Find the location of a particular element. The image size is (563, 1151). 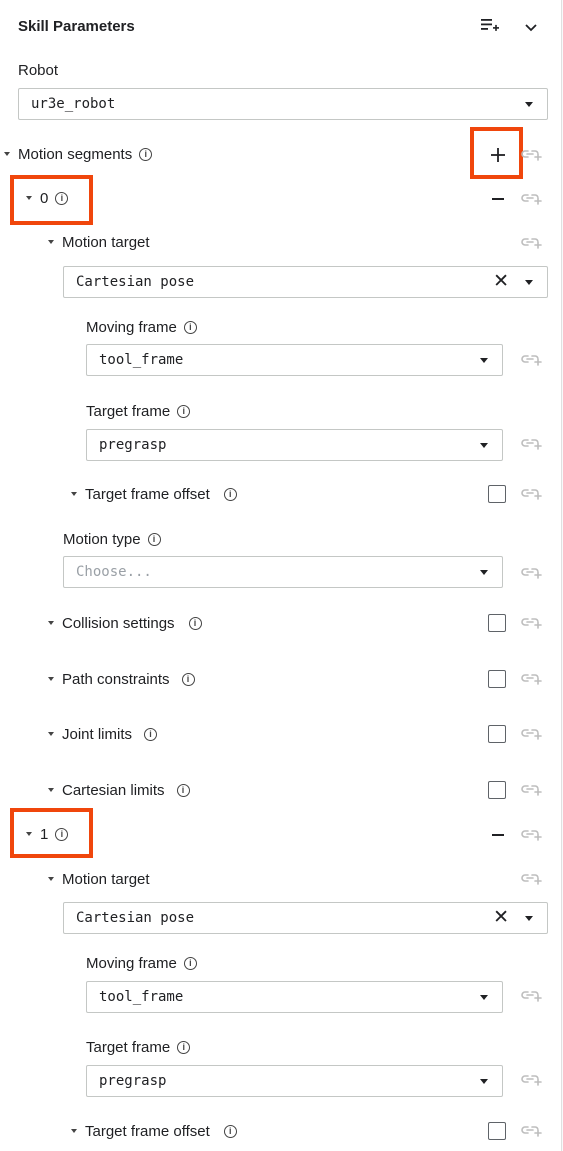

path-constraints-header: Path constraints i is located at coordinates (121, 679).